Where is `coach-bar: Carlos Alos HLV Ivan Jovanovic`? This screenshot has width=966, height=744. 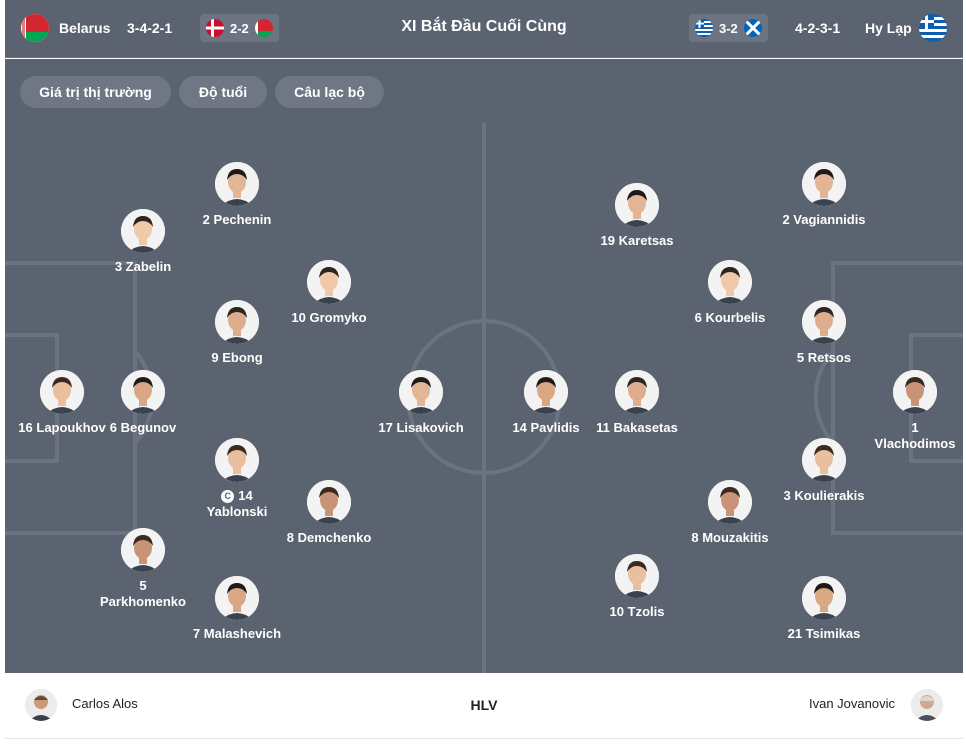
coach-bar: Carlos Alos HLV Ivan Jovanovic is located at coordinates (484, 706).